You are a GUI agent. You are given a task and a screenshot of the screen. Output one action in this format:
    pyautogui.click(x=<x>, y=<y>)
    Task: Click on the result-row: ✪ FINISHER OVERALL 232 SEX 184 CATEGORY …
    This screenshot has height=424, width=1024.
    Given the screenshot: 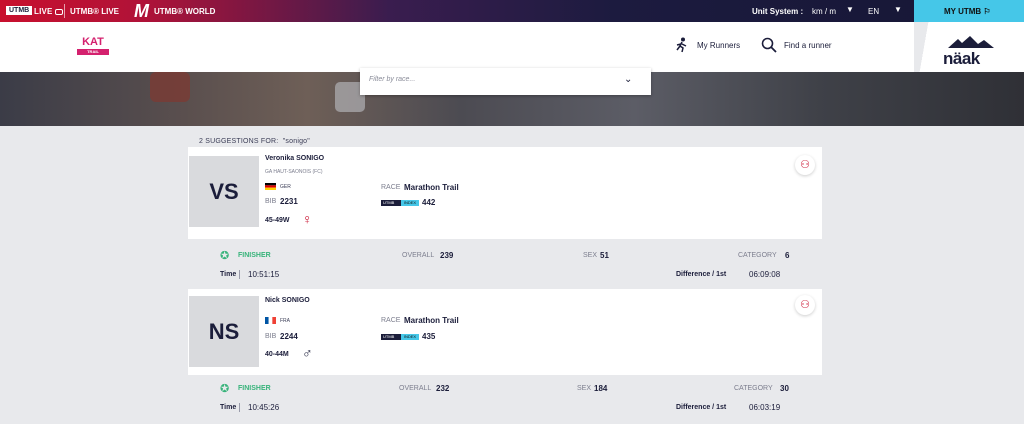 What is the action you would take?
    pyautogui.click(x=505, y=399)
    